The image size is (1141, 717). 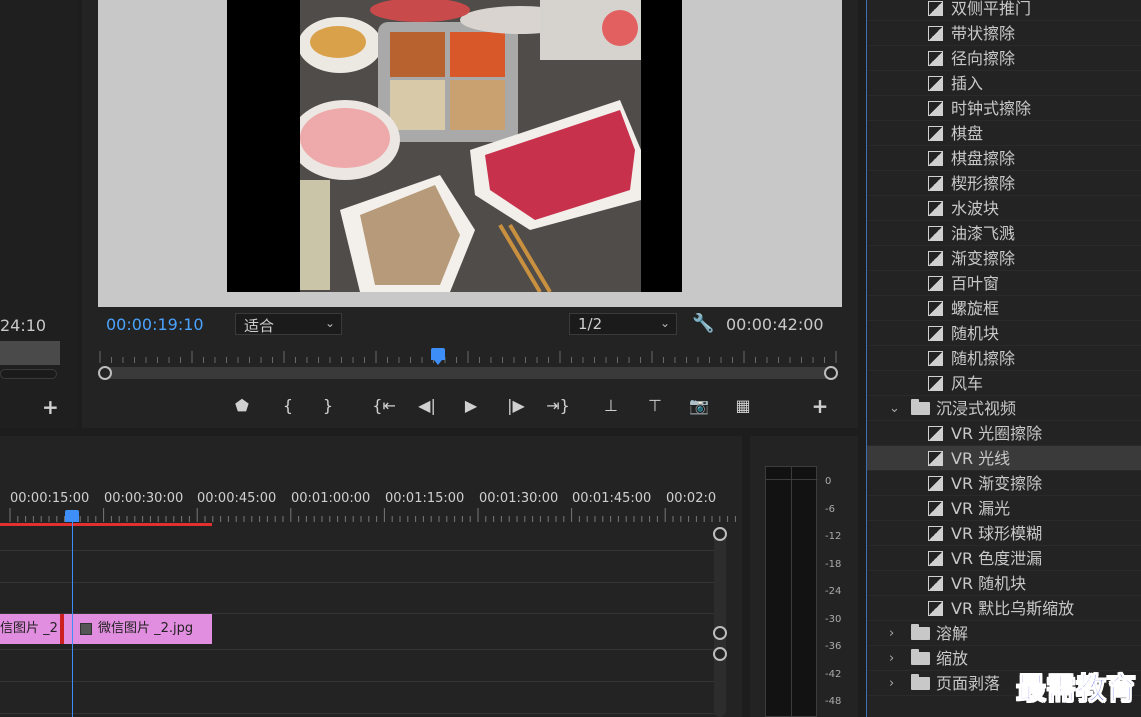 I want to click on effect-item: VR 光线, so click(x=1004, y=458).